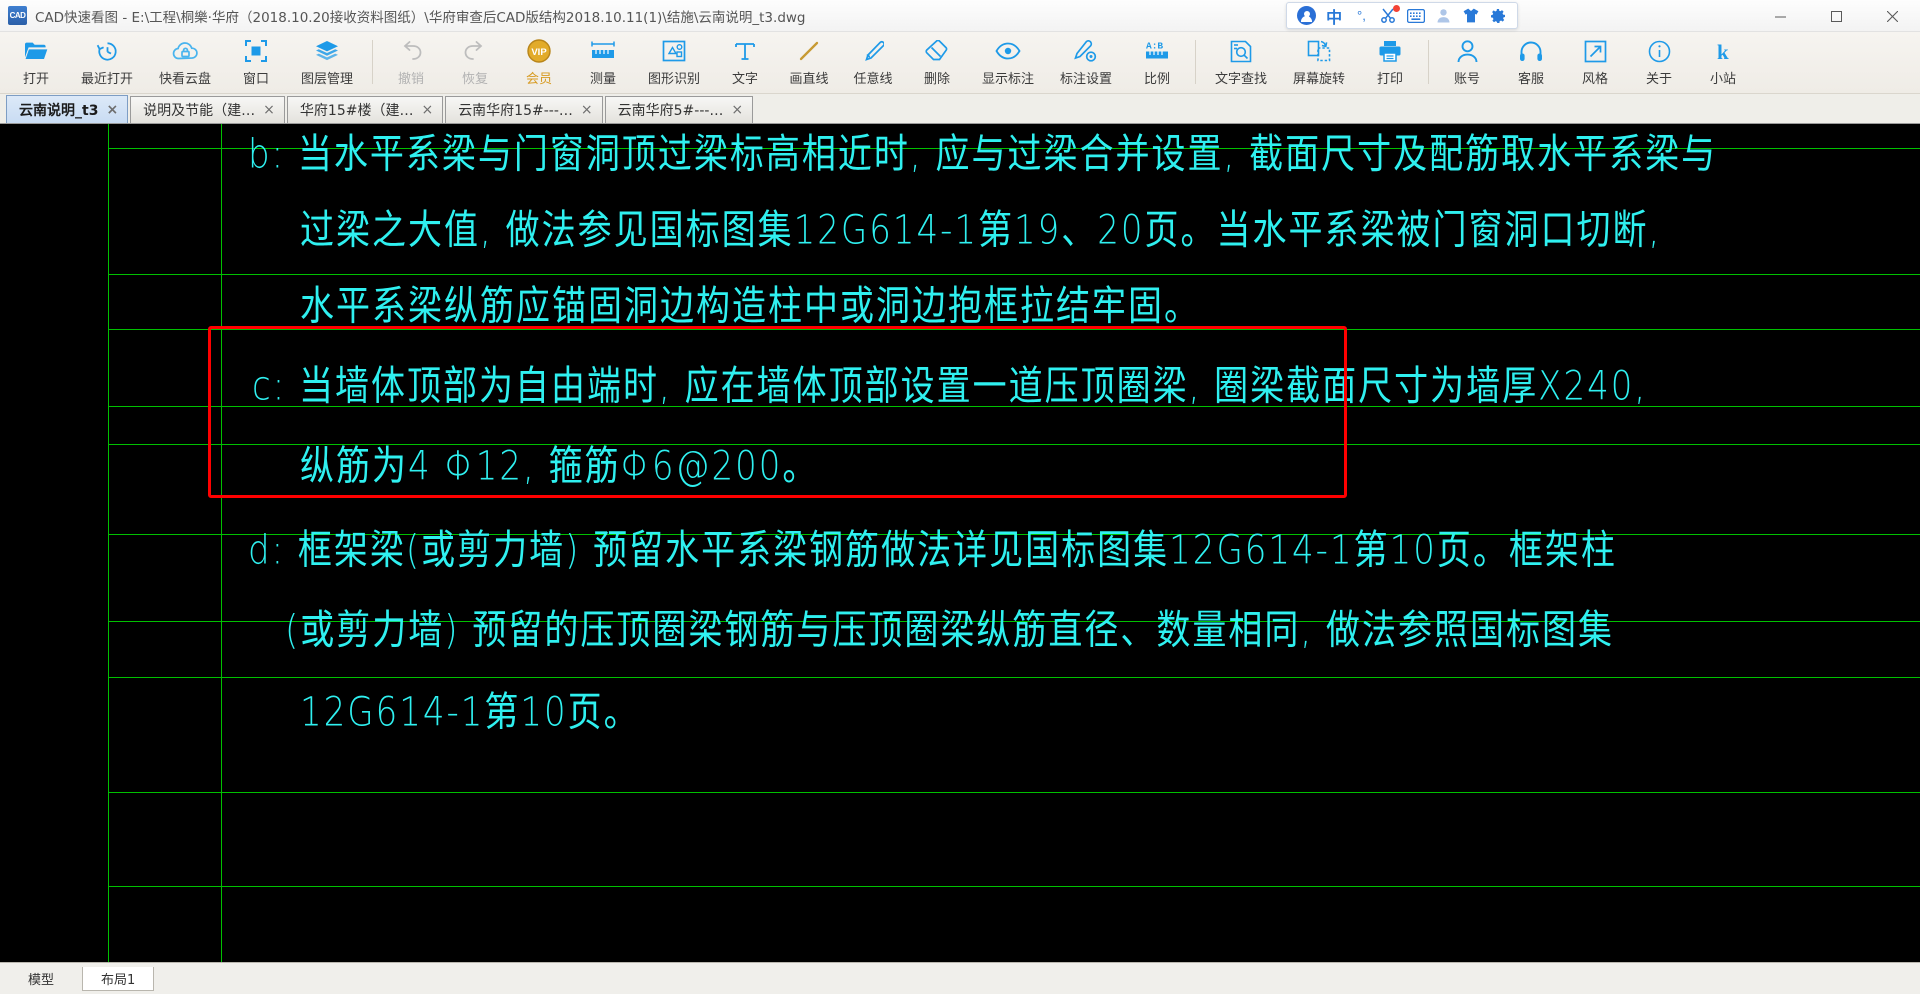 The width and height of the screenshot is (1920, 994). I want to click on layout-tab-layout1: 布局1, so click(118, 978).